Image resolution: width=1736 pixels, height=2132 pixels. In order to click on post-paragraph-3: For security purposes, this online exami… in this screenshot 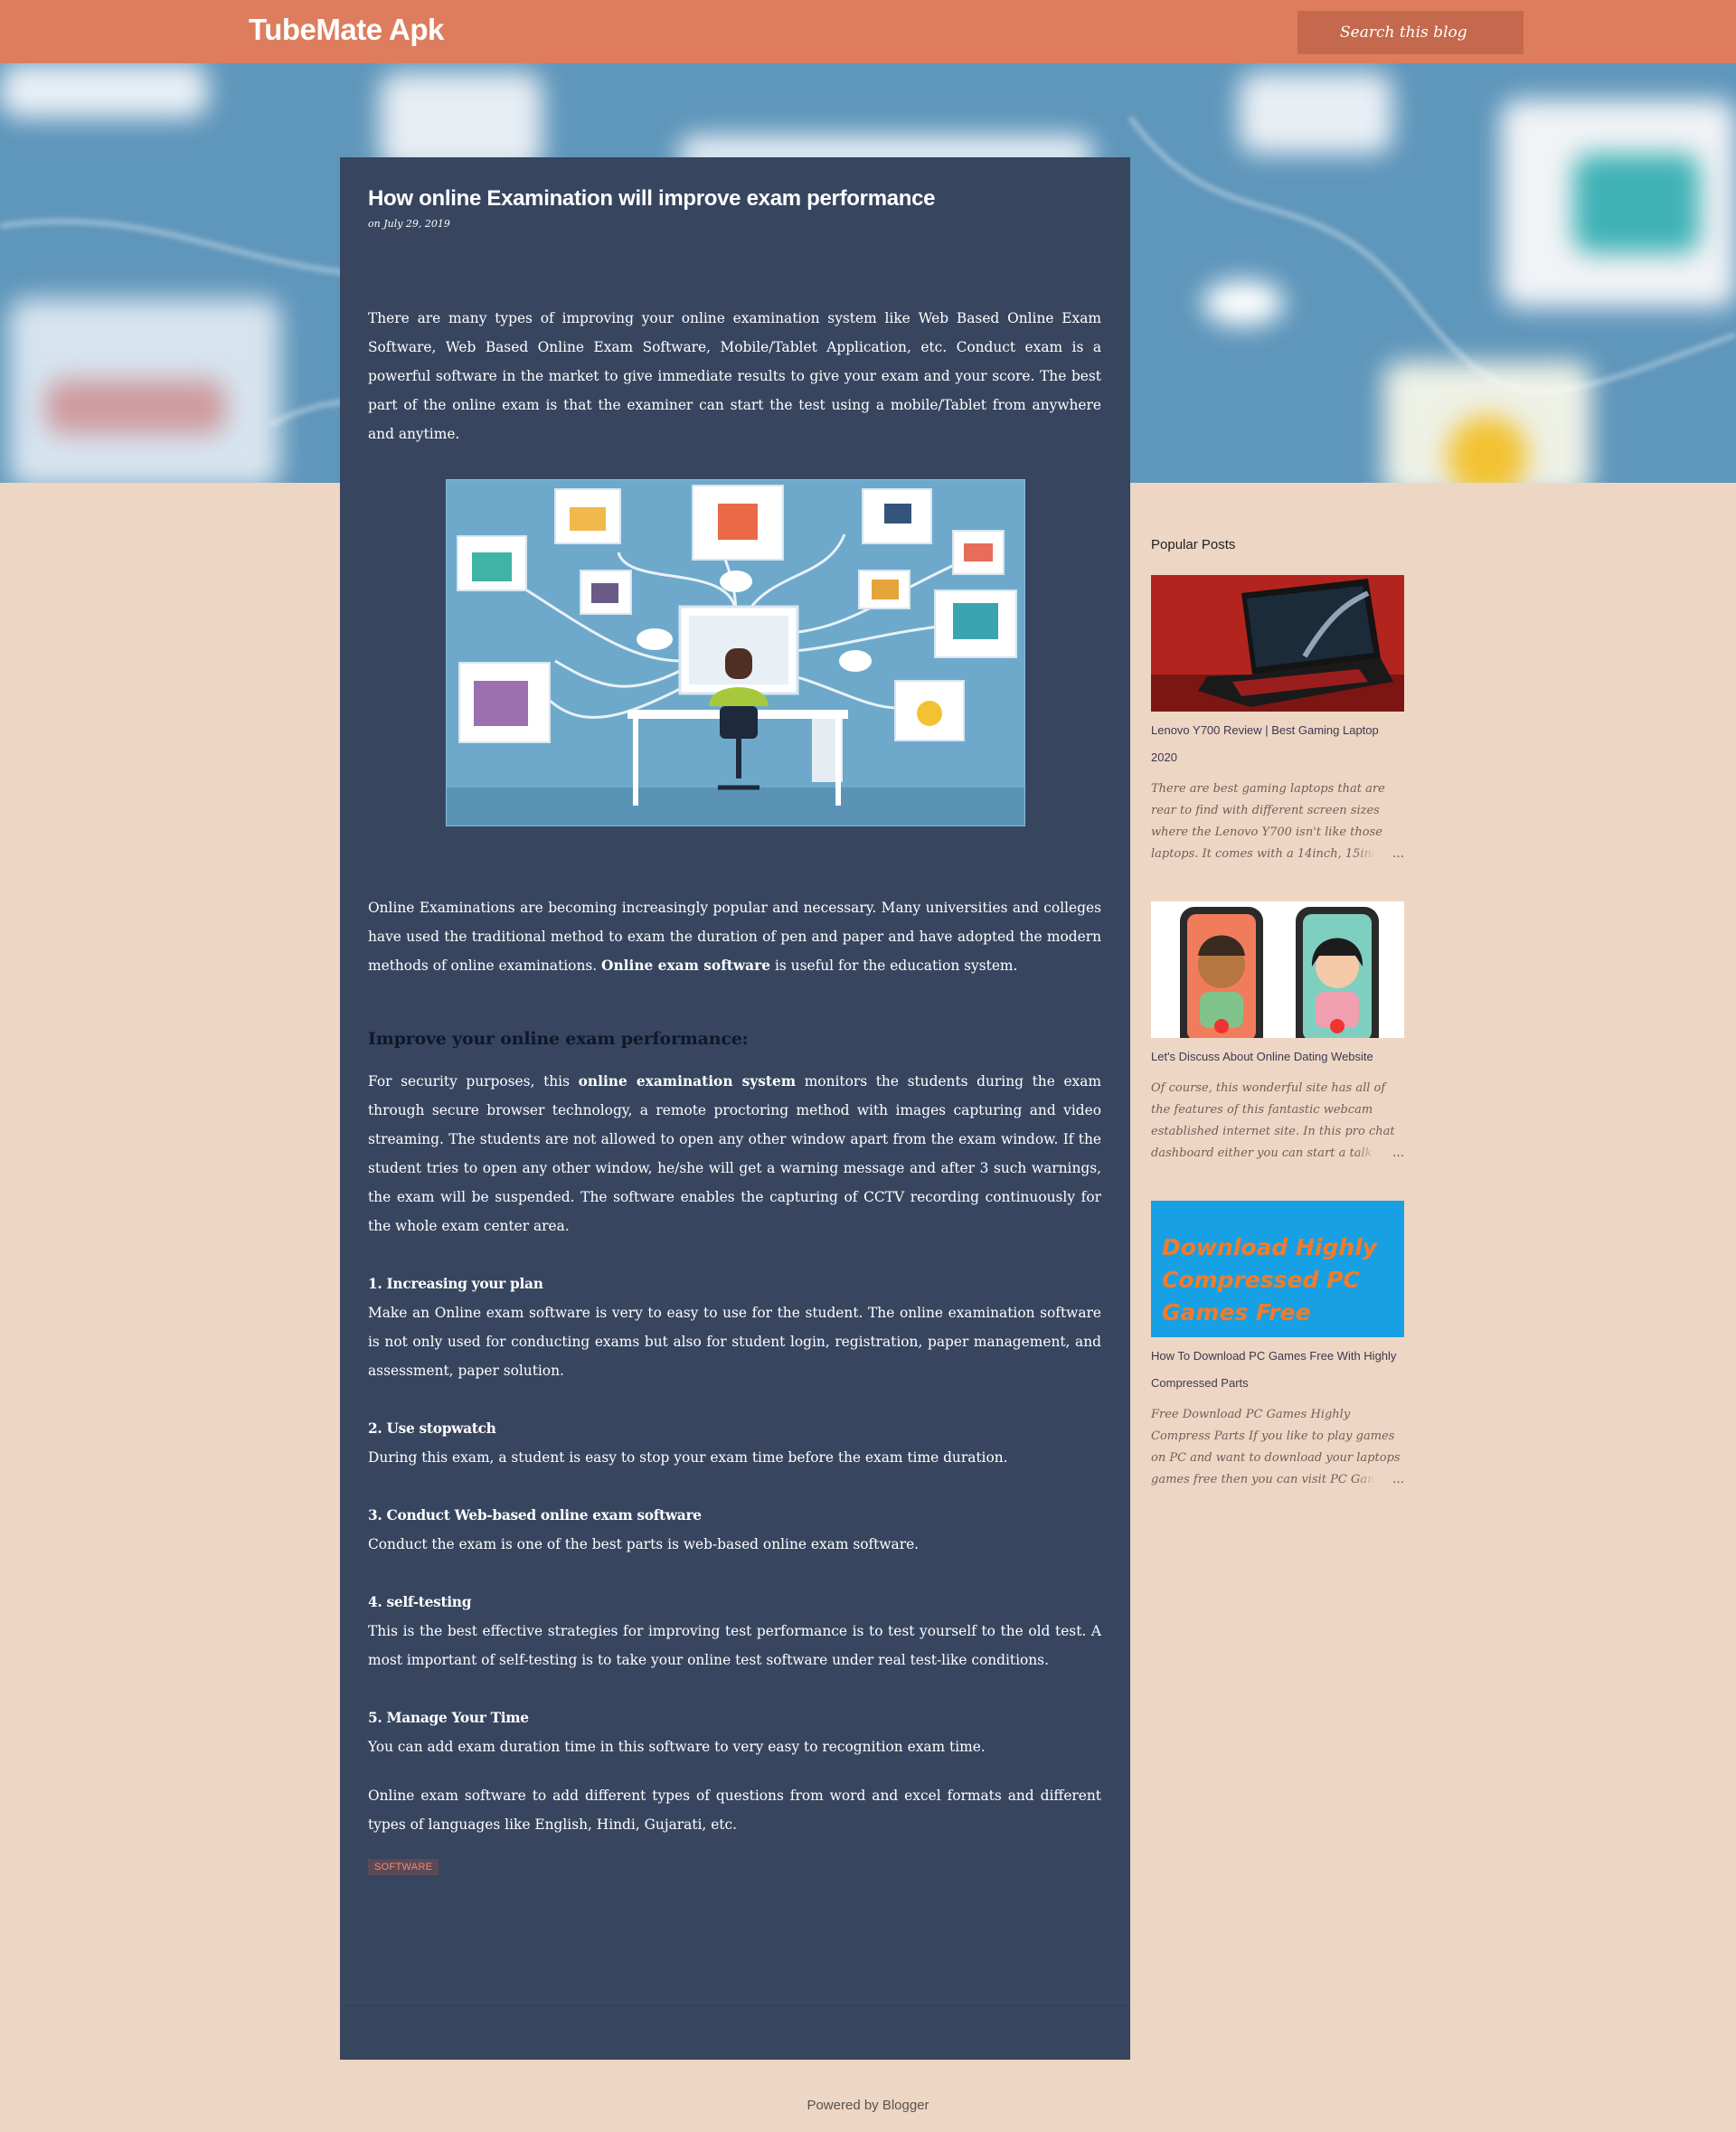, I will do `click(735, 1153)`.